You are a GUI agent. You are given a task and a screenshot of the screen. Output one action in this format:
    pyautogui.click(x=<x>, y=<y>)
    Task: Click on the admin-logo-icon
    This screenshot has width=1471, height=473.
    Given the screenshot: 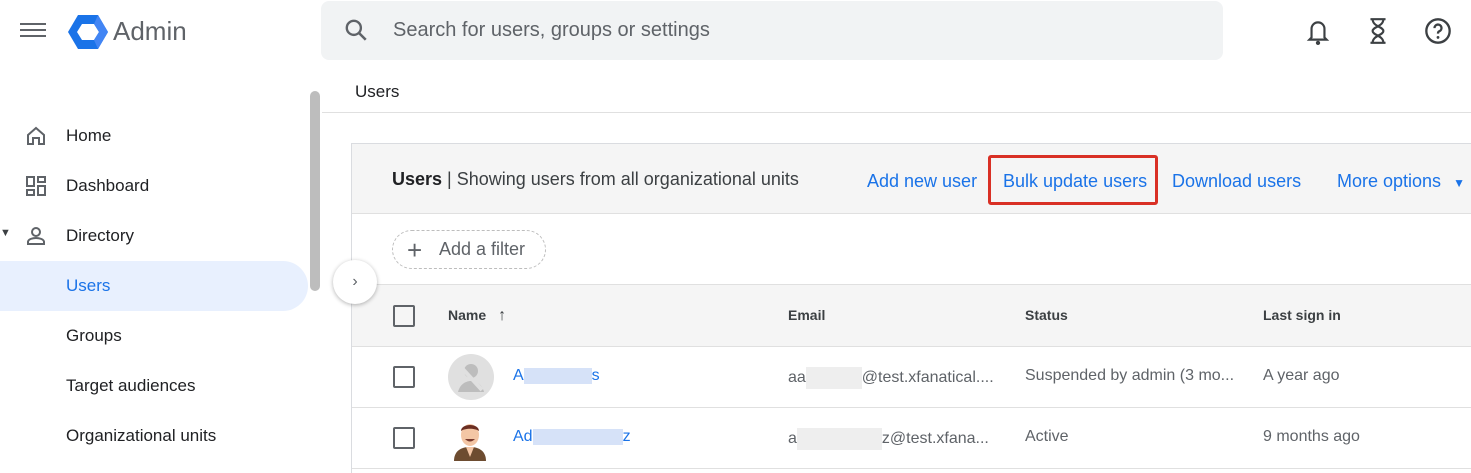 What is the action you would take?
    pyautogui.click(x=88, y=32)
    